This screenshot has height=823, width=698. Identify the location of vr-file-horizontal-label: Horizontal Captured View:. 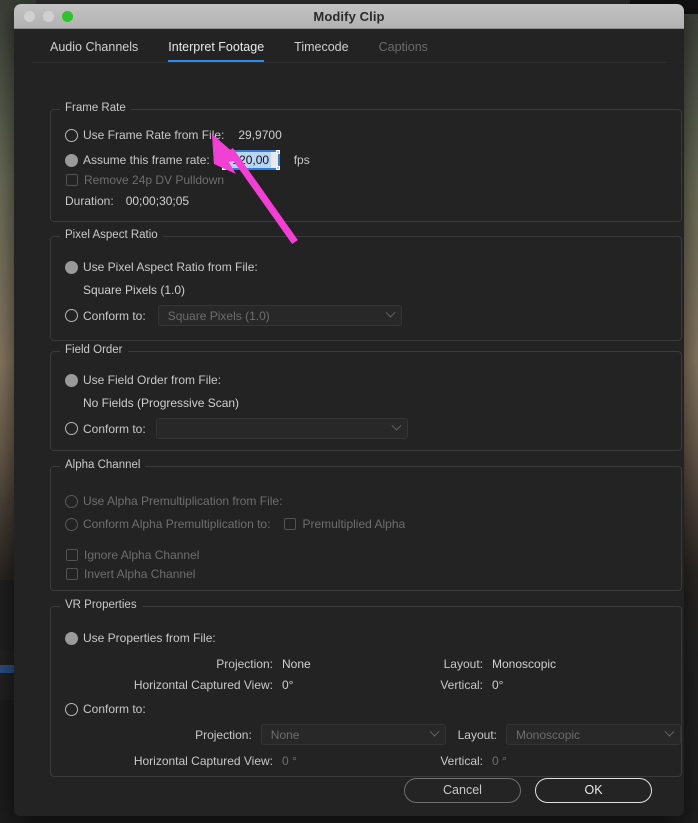
(203, 685).